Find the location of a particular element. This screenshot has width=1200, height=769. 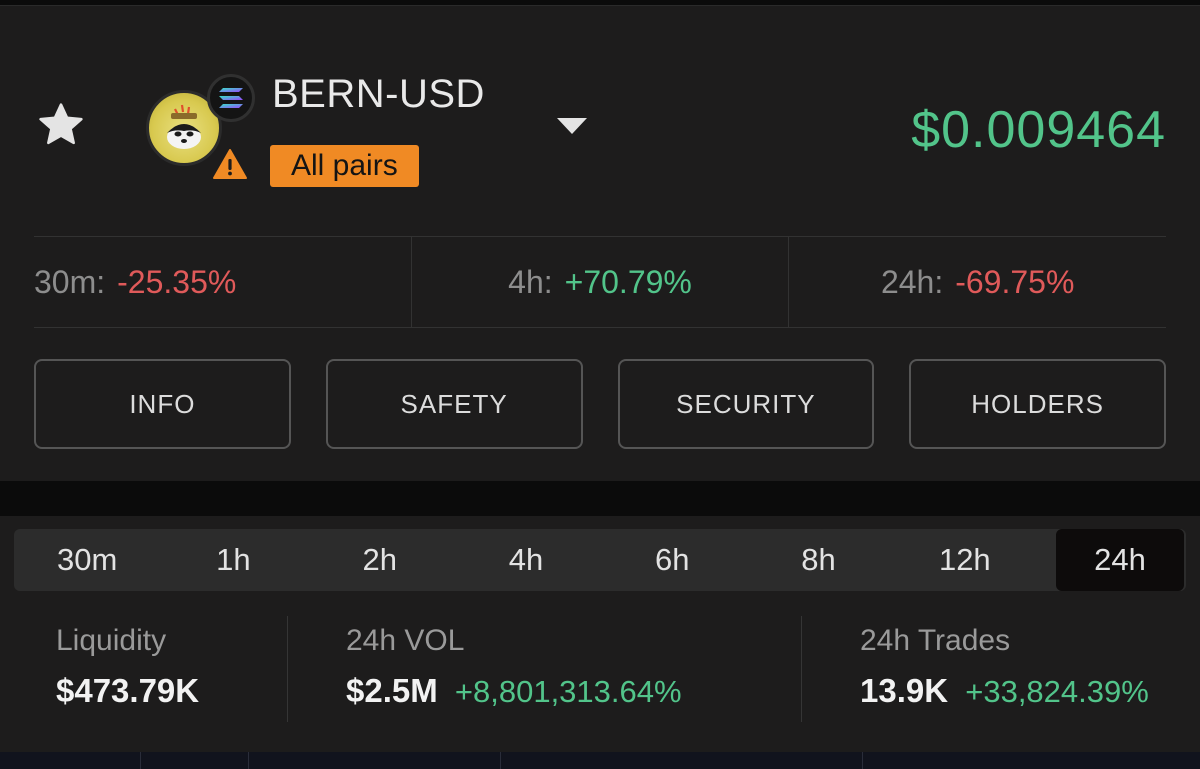

chevron-down-icon is located at coordinates (572, 126).